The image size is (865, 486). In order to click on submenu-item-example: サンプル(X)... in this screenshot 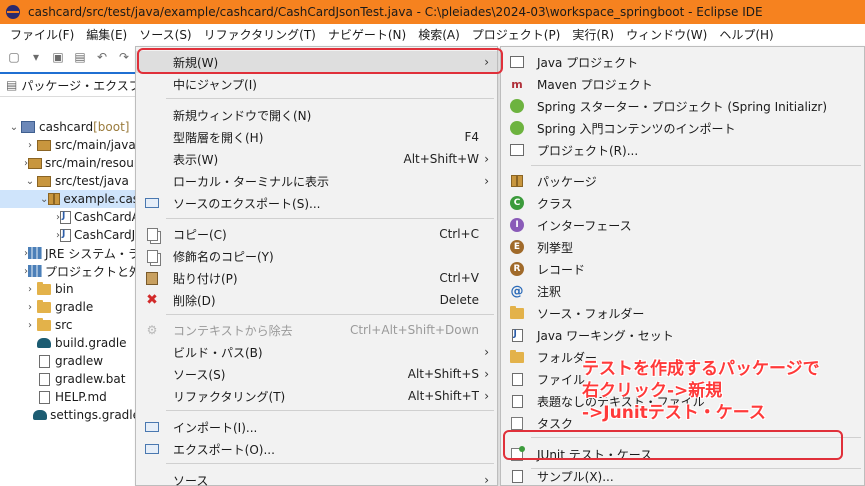, I will do `click(682, 475)`.